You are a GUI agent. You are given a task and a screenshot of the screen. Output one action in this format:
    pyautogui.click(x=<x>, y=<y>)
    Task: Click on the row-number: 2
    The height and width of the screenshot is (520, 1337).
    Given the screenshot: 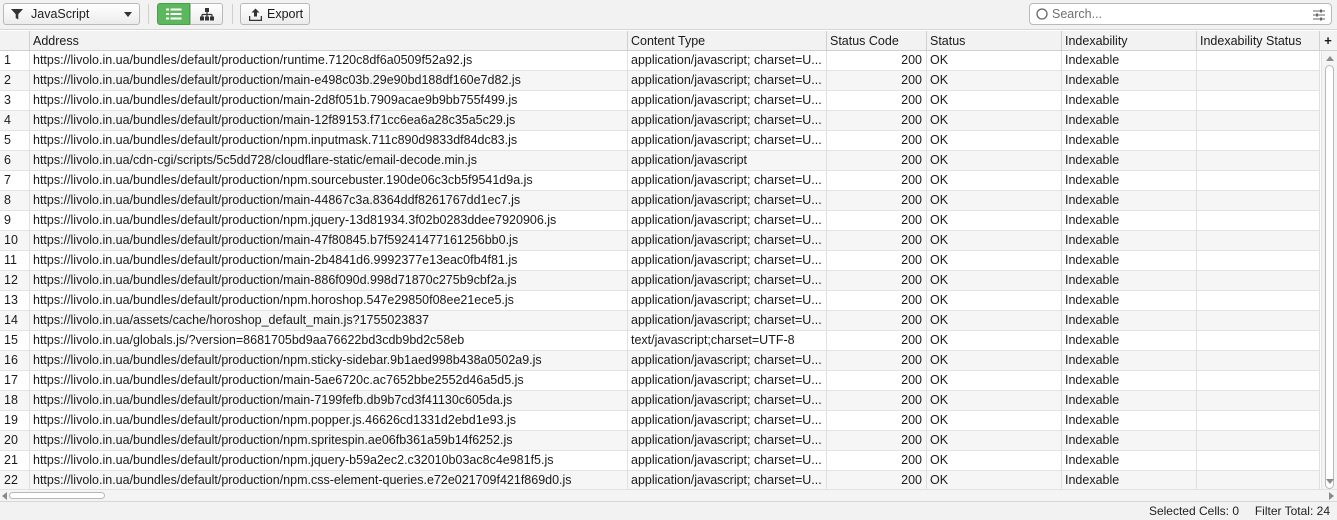 What is the action you would take?
    pyautogui.click(x=15, y=81)
    